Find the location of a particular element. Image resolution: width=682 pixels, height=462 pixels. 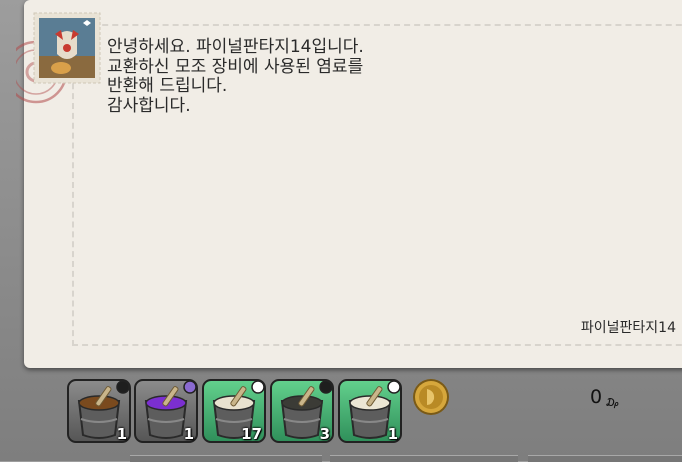

letter-line: 감사합니다. is located at coordinates (149, 105).